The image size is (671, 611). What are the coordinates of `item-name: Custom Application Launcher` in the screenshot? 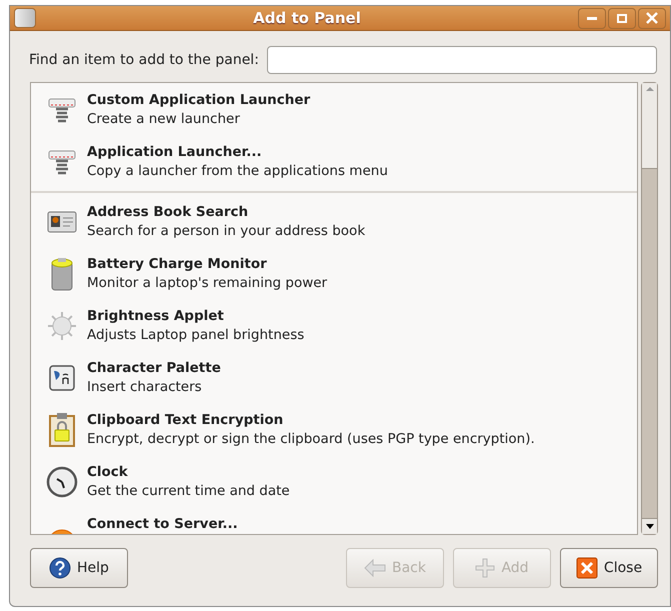 It's located at (198, 100).